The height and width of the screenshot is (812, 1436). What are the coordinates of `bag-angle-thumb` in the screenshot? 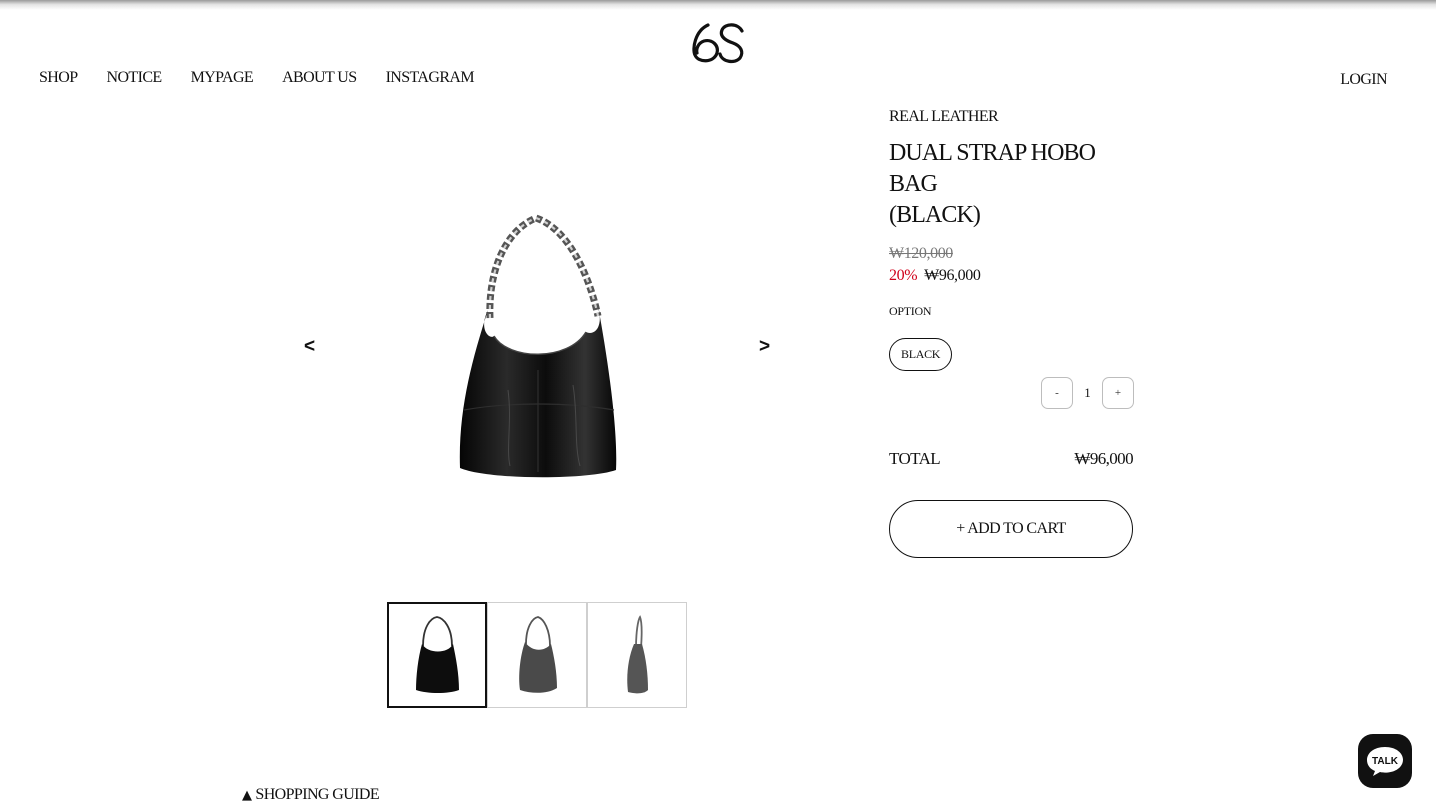 It's located at (538, 654).